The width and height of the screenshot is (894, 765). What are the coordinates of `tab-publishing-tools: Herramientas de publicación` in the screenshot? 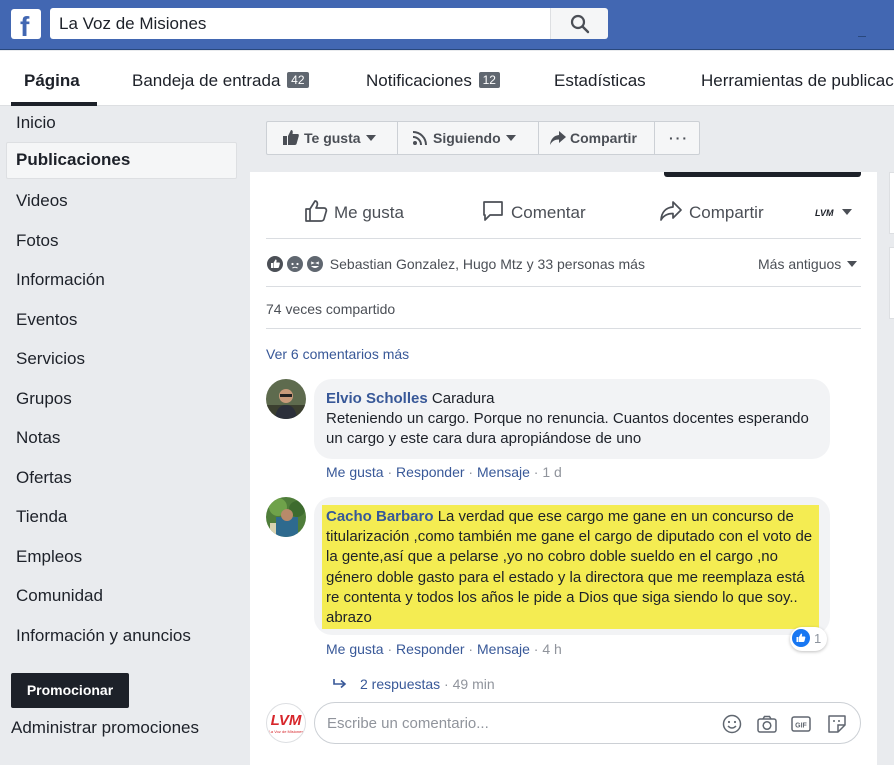 It's located at (797, 78).